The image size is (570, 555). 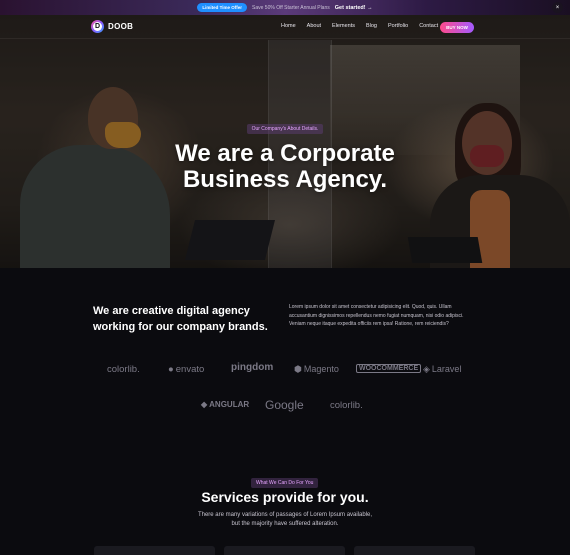 What do you see at coordinates (121, 26) in the screenshot?
I see `logo-text: DOOB` at bounding box center [121, 26].